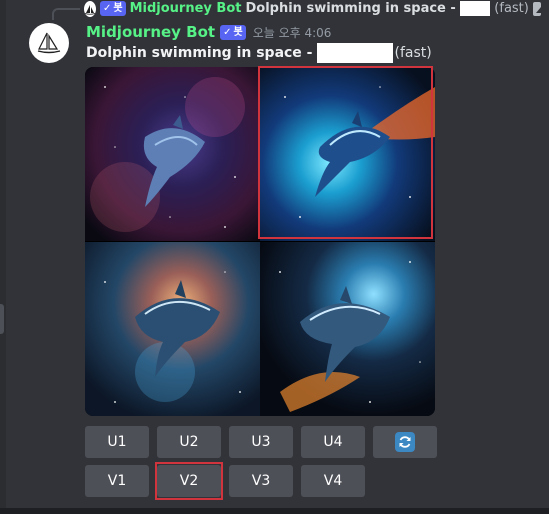 The image size is (549, 514). Describe the element at coordinates (189, 481) in the screenshot. I see `variation-2-highlight` at that location.